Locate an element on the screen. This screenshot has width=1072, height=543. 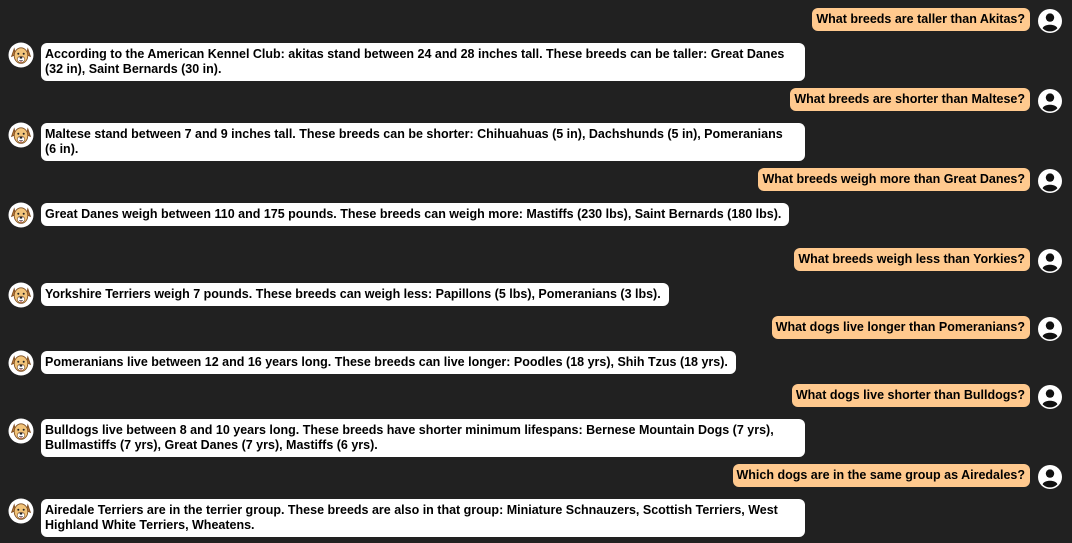
user-message: What breeds weigh less than Yorkies? is located at coordinates (928, 261).